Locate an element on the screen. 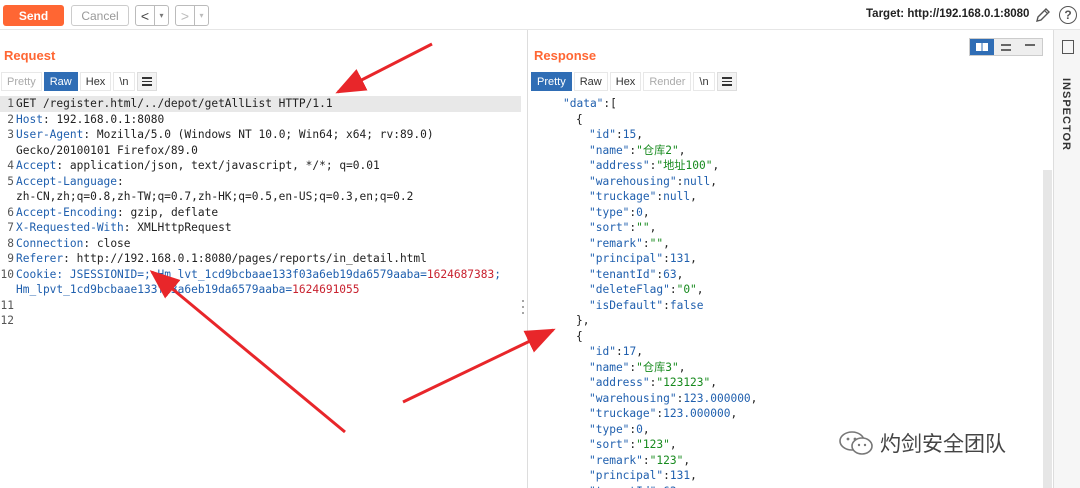 The height and width of the screenshot is (488, 1080). request-title: Request is located at coordinates (30, 55).